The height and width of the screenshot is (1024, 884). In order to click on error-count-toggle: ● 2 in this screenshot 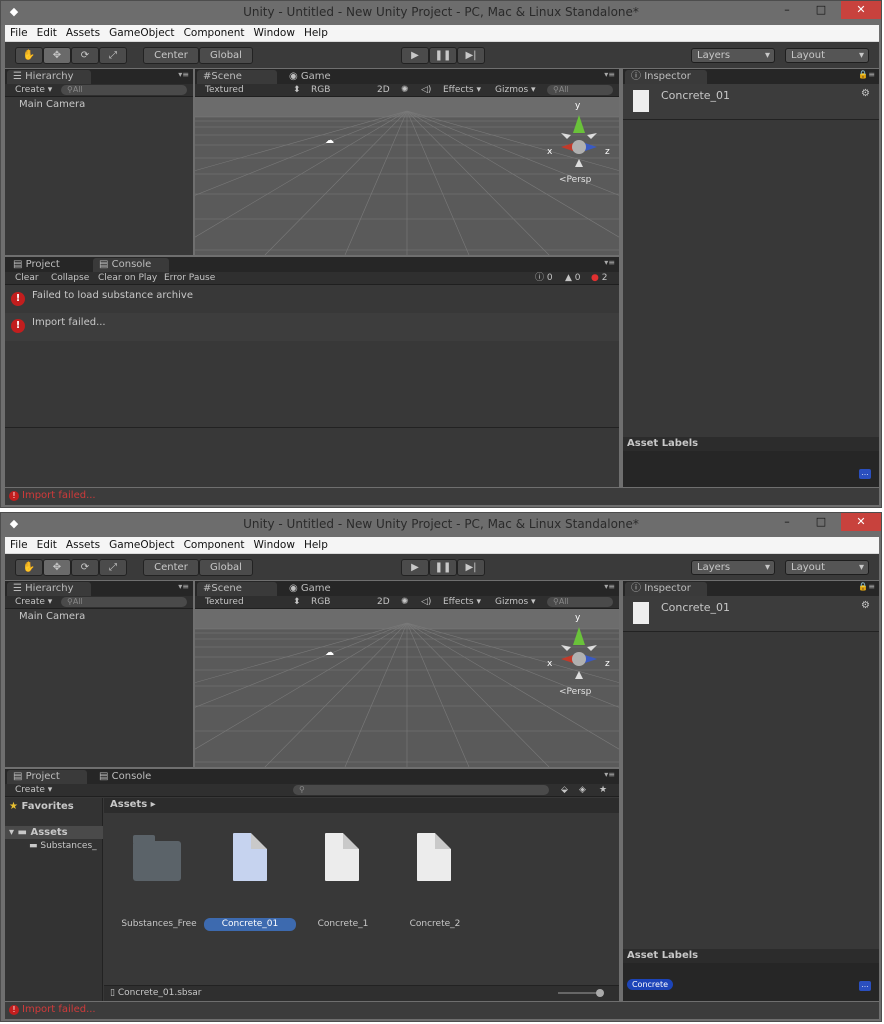, I will do `click(599, 278)`.